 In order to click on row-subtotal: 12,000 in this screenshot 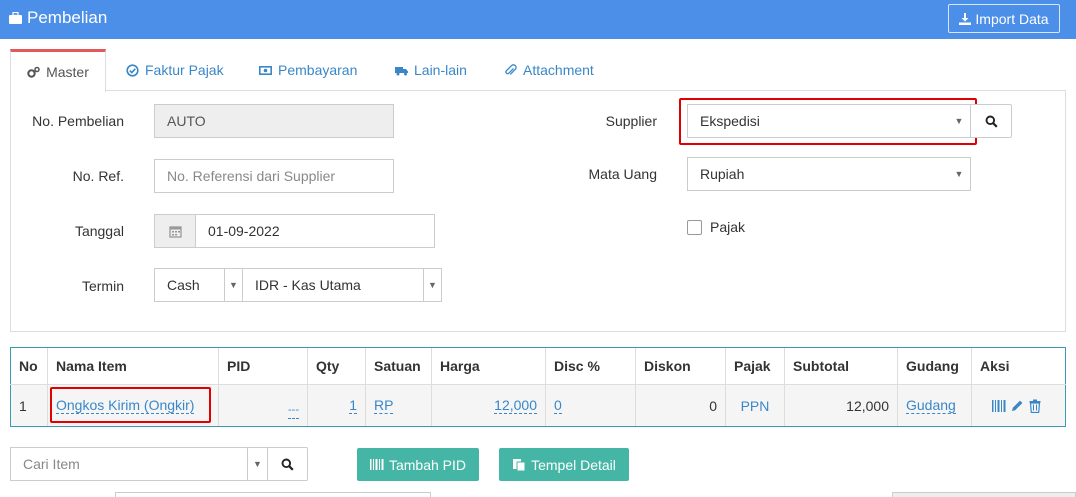, I will do `click(841, 405)`.